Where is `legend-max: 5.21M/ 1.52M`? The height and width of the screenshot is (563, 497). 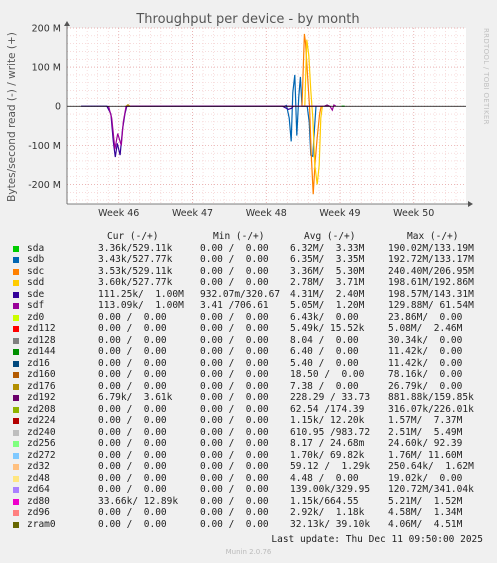 legend-max: 5.21M/ 1.52M is located at coordinates (425, 501).